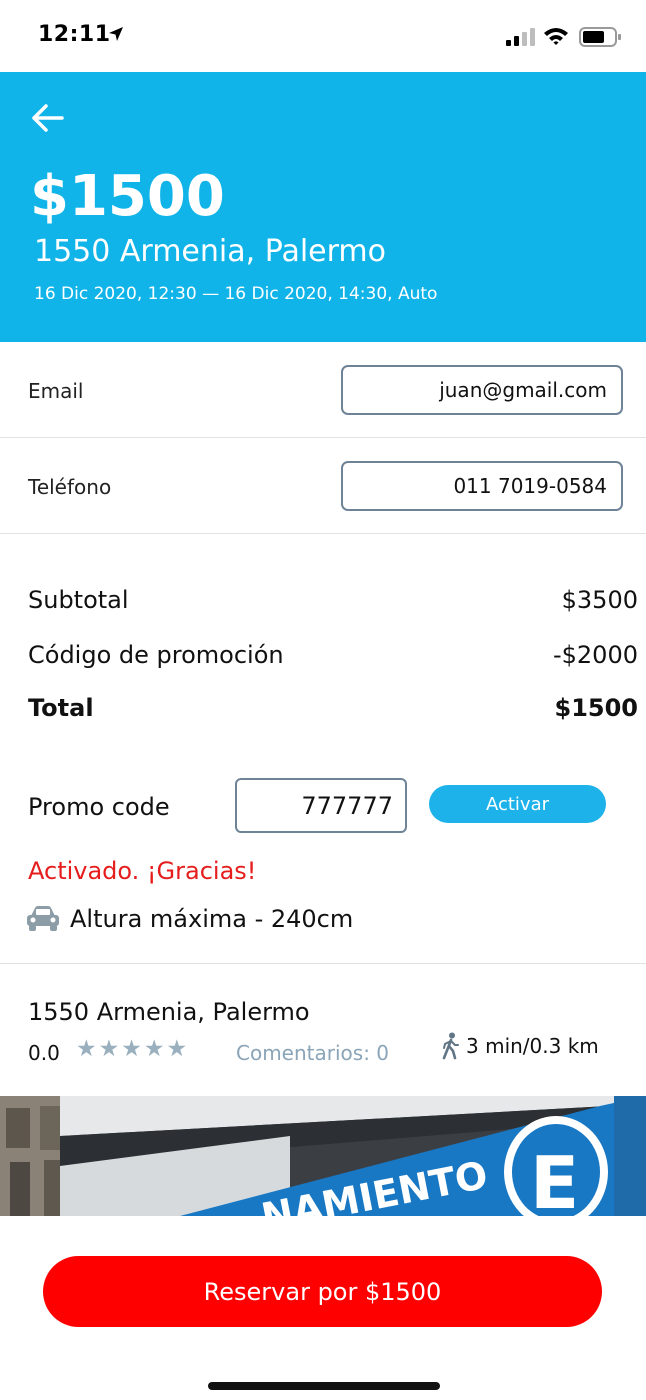 This screenshot has width=646, height=1400. I want to click on total-label: Total, so click(61, 708).